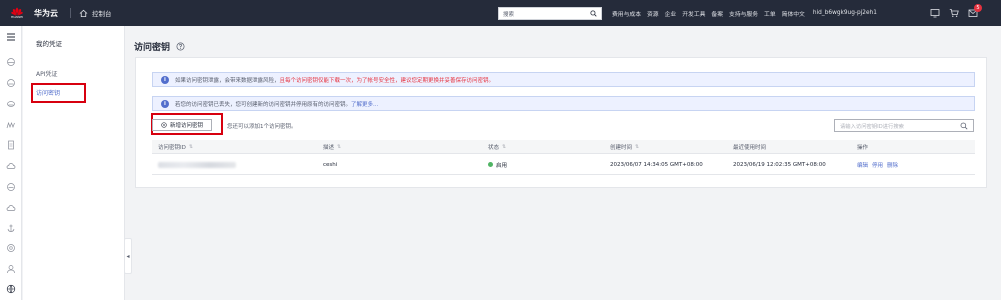  I want to click on user-account: hid_b6wgk9ug-pj2eh1, so click(845, 13).